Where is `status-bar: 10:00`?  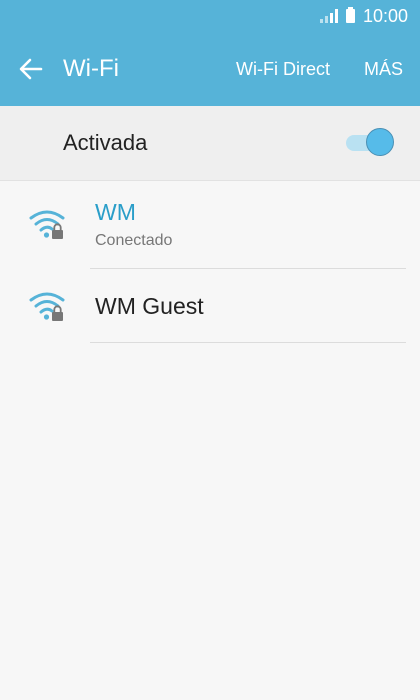 status-bar: 10:00 is located at coordinates (210, 16).